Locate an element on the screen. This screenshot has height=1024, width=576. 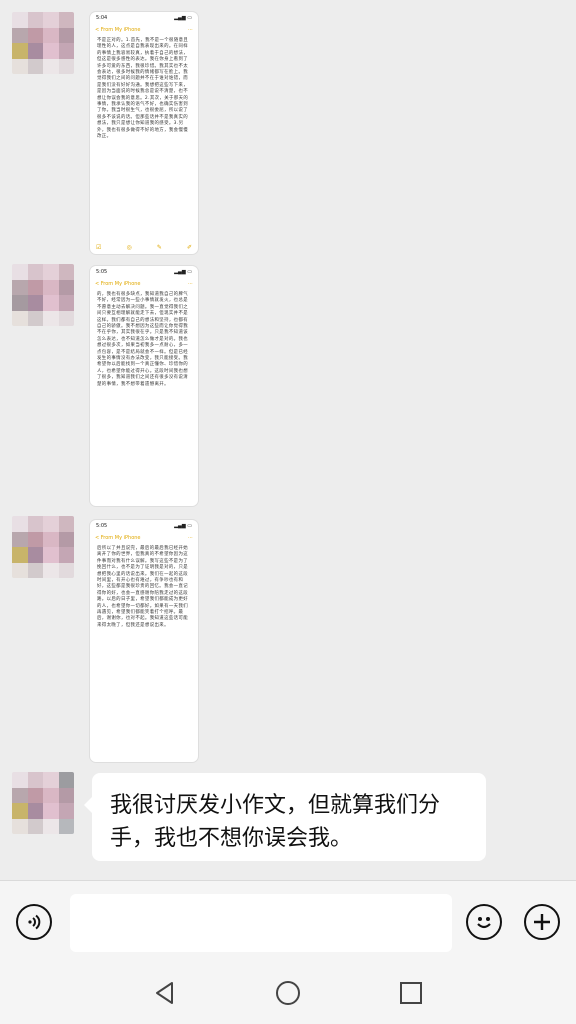
status-bar: 5:04 ▂▄▆ ▭ is located at coordinates (144, 18).